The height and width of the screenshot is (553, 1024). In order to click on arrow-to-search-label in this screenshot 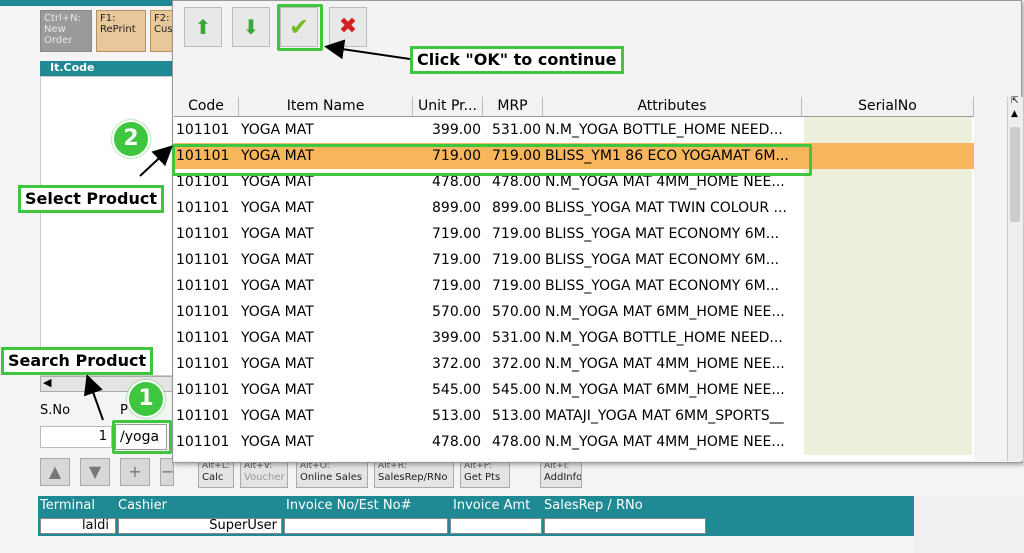, I will do `click(93, 397)`.